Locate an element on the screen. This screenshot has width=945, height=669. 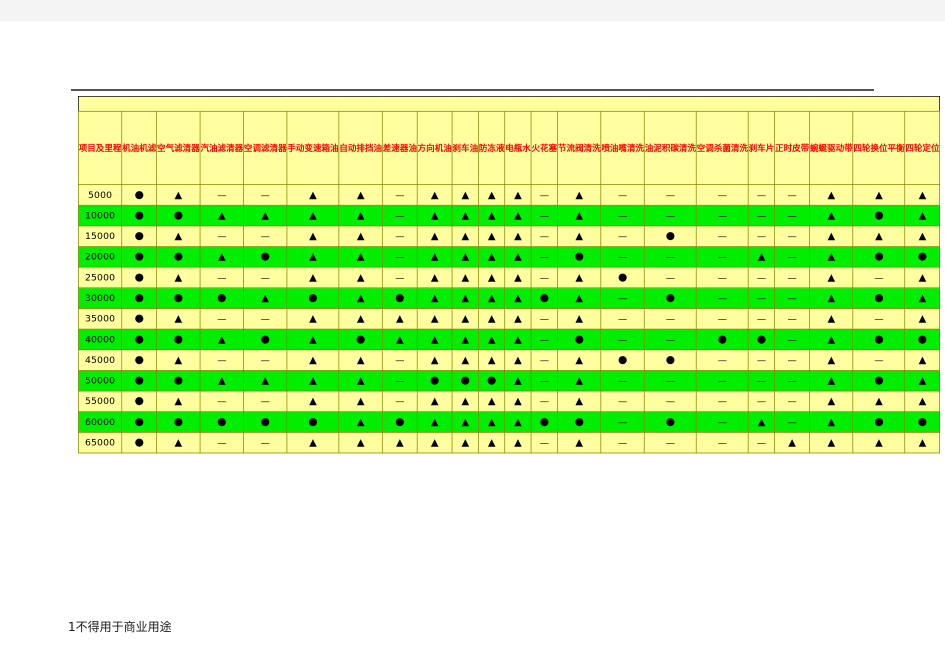
cell-mileage: 40000 is located at coordinates (100, 339).